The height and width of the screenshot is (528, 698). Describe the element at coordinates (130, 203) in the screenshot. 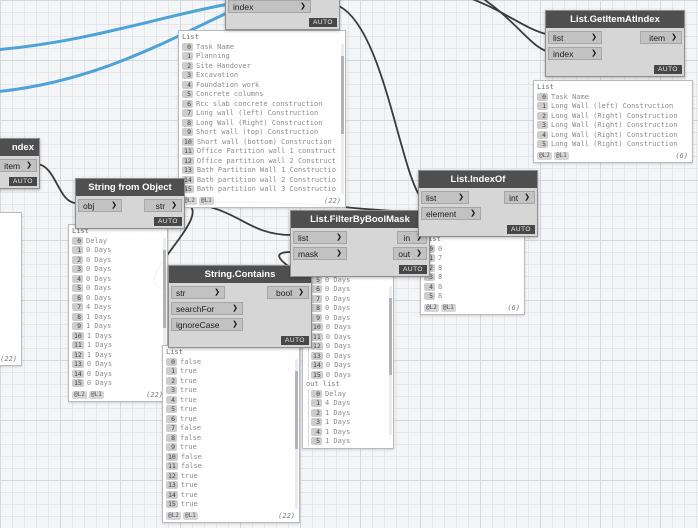

I see `node-string-from-object: String from Object obj ❯ str ❯ AUTO` at that location.